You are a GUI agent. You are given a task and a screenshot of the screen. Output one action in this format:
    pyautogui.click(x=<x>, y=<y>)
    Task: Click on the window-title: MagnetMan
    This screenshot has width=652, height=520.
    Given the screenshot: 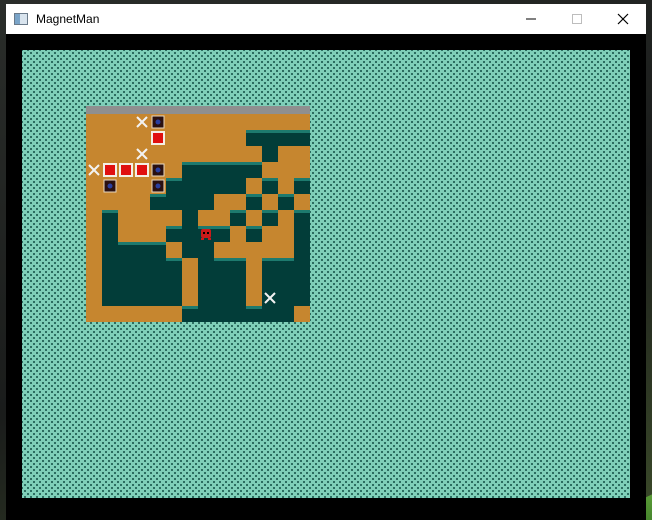 What is the action you would take?
    pyautogui.click(x=68, y=19)
    